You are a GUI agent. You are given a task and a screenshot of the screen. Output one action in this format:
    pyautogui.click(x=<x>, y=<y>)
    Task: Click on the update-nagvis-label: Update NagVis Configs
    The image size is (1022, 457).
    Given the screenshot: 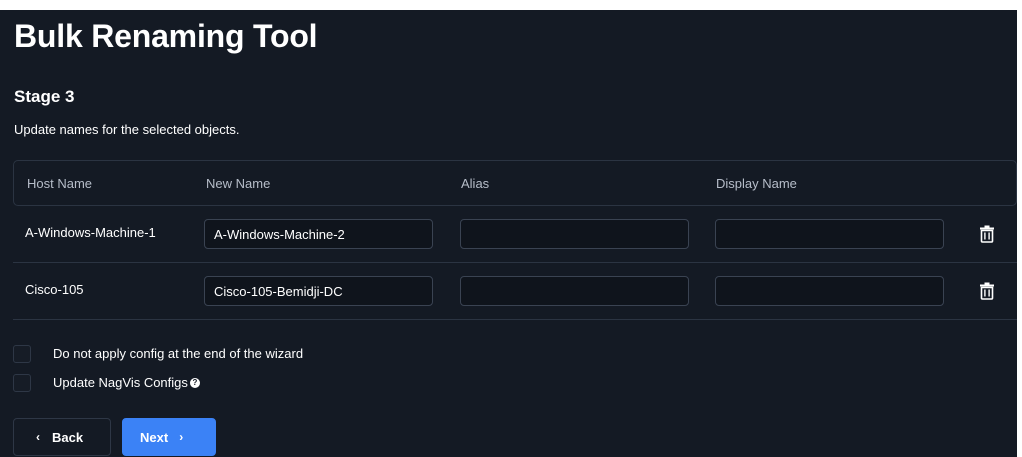 What is the action you would take?
    pyautogui.click(x=120, y=382)
    